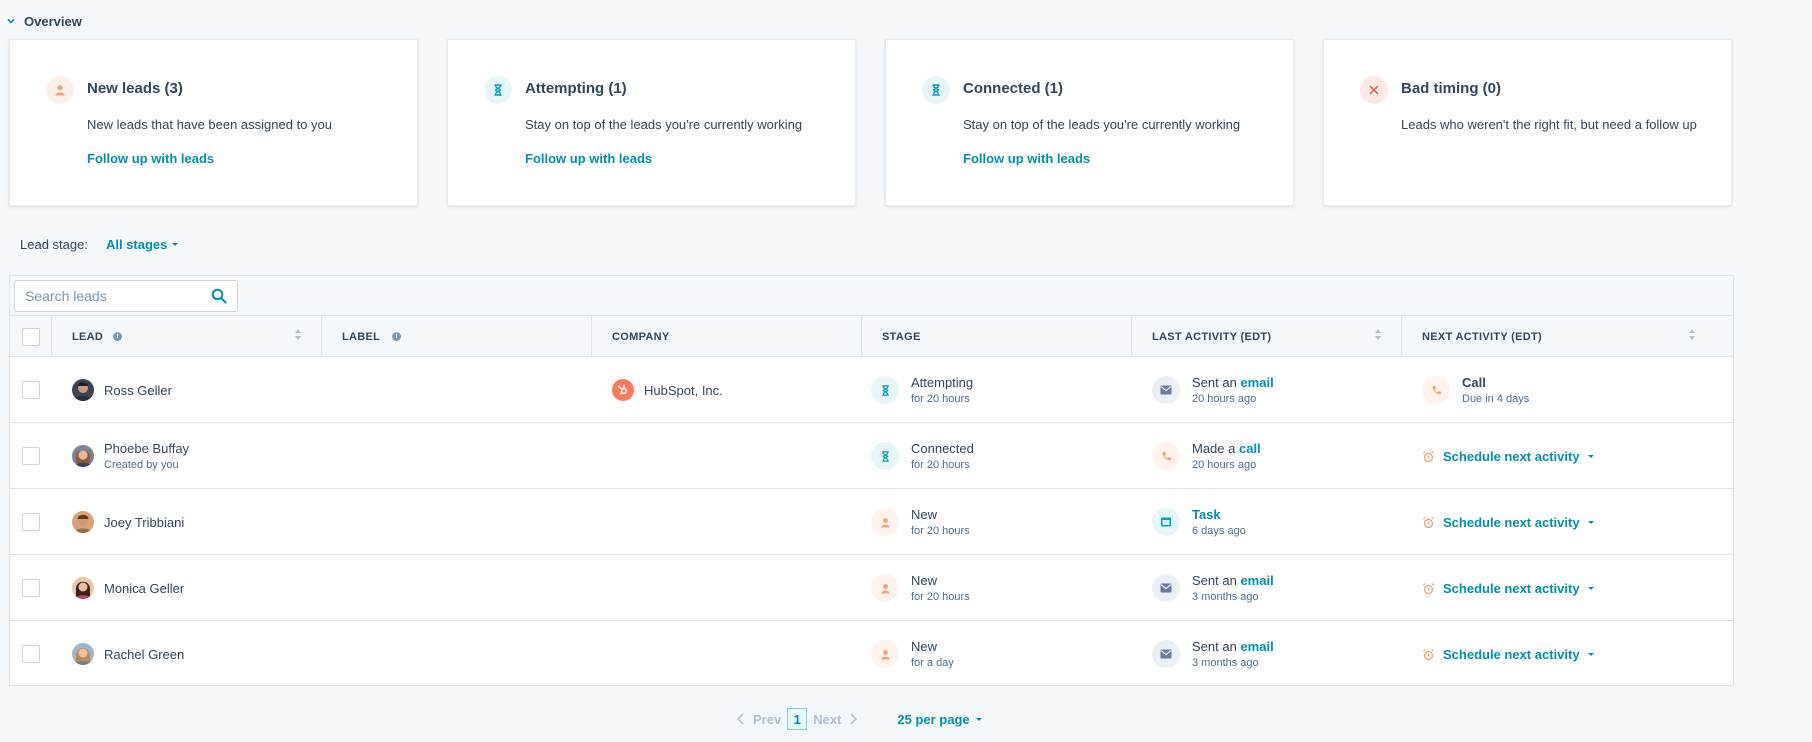 The width and height of the screenshot is (1812, 742). Describe the element at coordinates (11, 21) in the screenshot. I see `chevron-down-icon` at that location.